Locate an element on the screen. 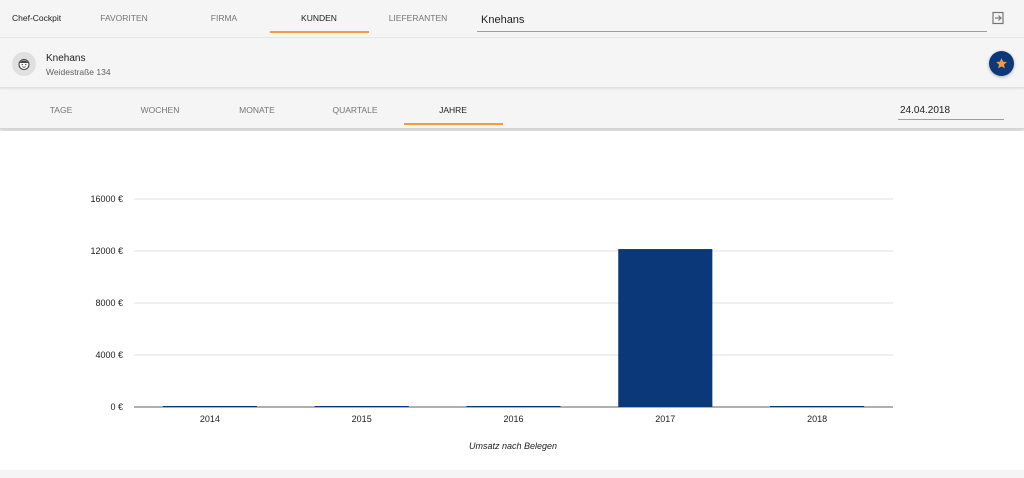 This screenshot has height=478, width=1024. active-period-indicator is located at coordinates (453, 124).